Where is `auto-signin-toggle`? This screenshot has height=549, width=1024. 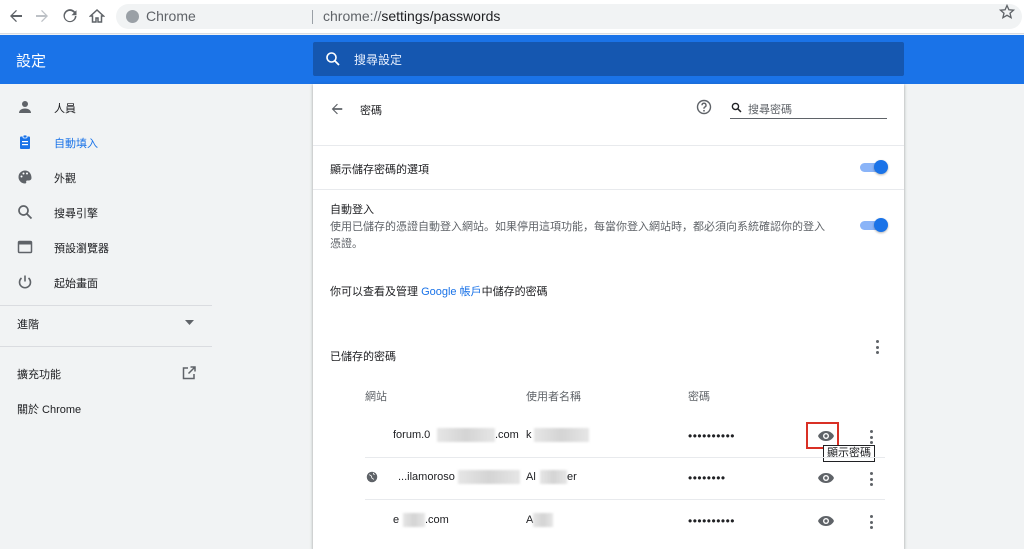 auto-signin-toggle is located at coordinates (874, 225).